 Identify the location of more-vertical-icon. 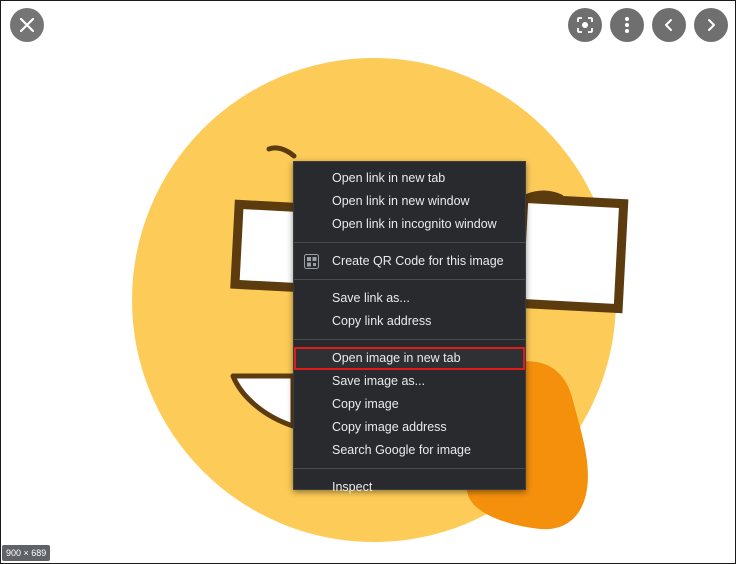
(627, 25).